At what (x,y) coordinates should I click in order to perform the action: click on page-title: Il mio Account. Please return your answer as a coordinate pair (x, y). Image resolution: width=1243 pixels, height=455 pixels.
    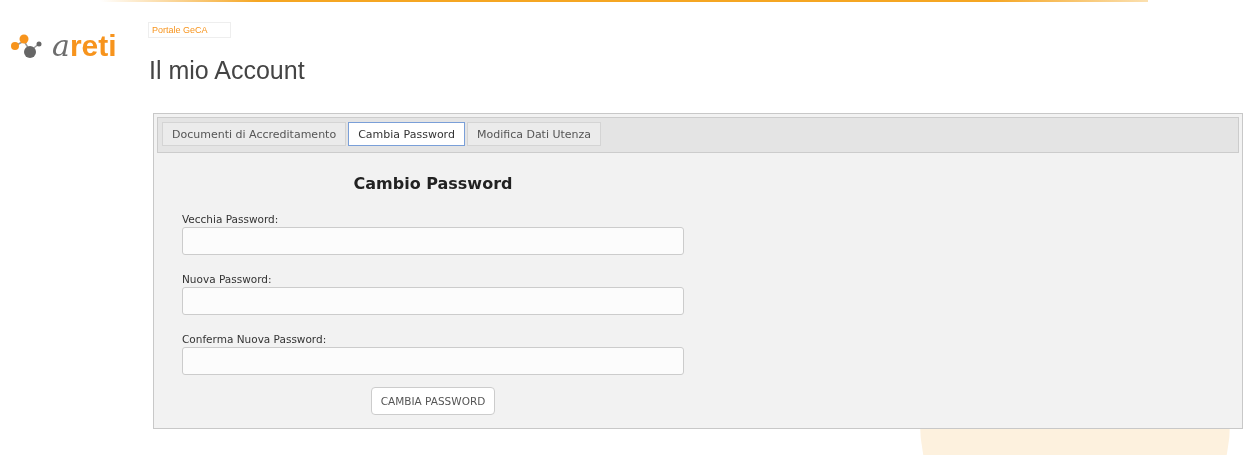
    Looking at the image, I should click on (227, 70).